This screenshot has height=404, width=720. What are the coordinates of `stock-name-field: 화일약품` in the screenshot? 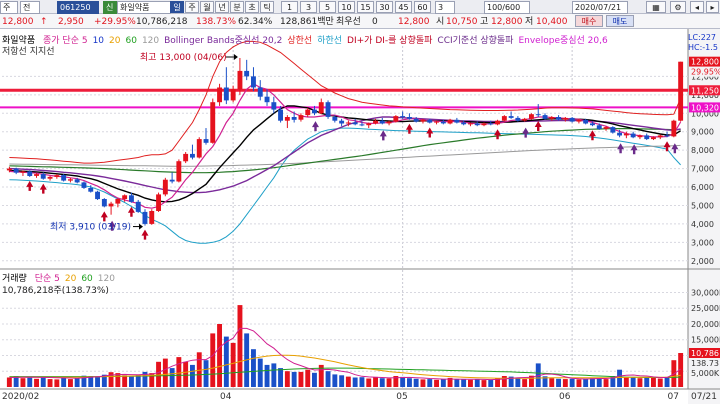 It's located at (144, 7).